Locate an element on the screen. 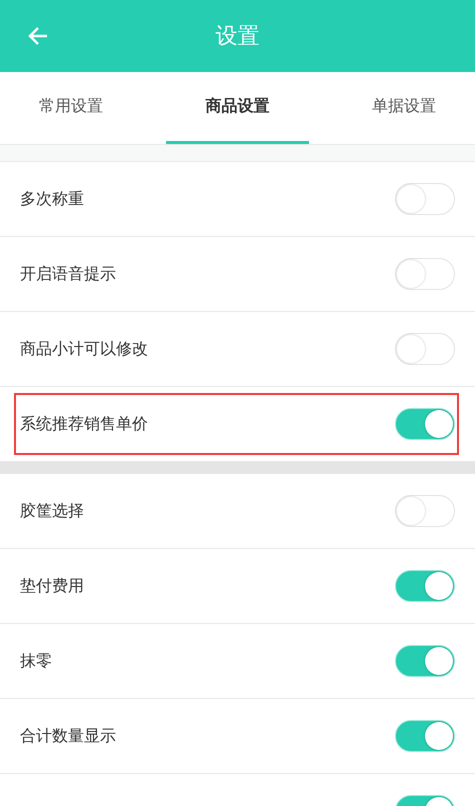  setting-label: 系统推荐销售单价 is located at coordinates (84, 424).